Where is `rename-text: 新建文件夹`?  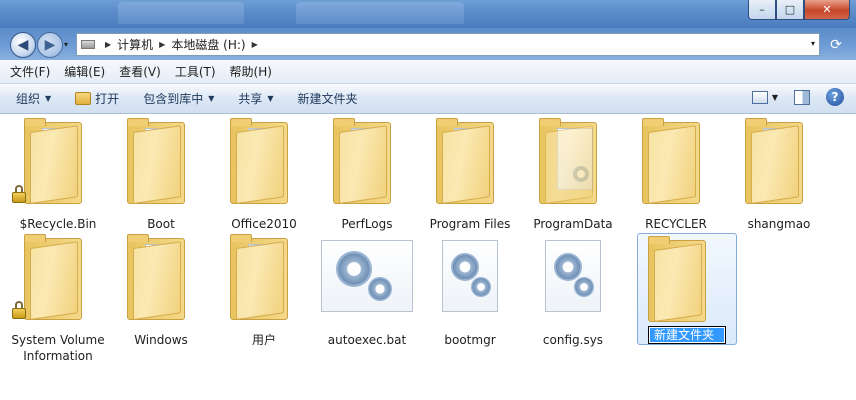 rename-text: 新建文件夹 is located at coordinates (687, 335).